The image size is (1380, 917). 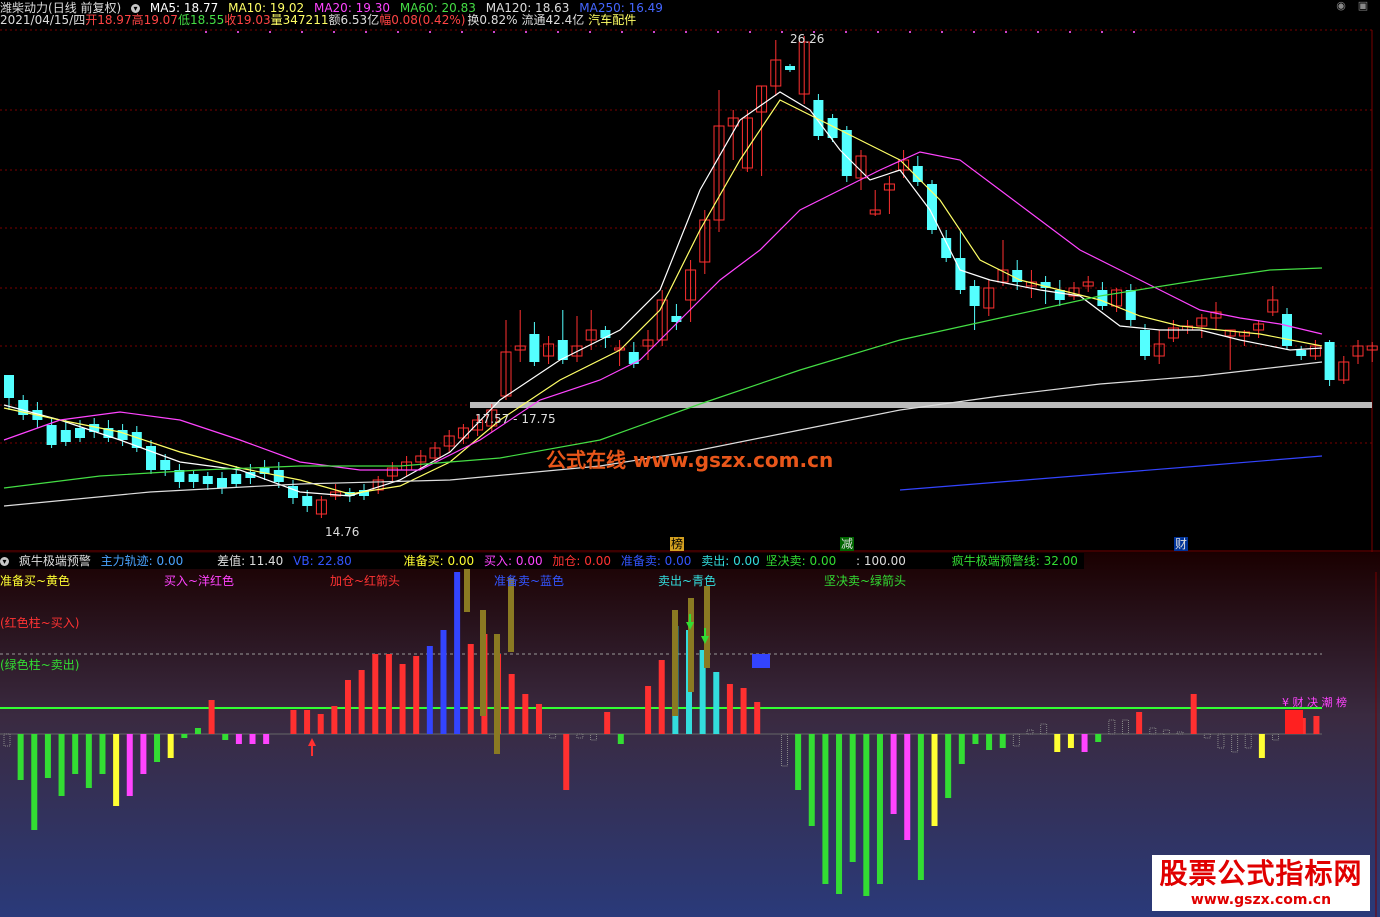 I want to click on prepare-sell-flag, so click(x=761, y=661).